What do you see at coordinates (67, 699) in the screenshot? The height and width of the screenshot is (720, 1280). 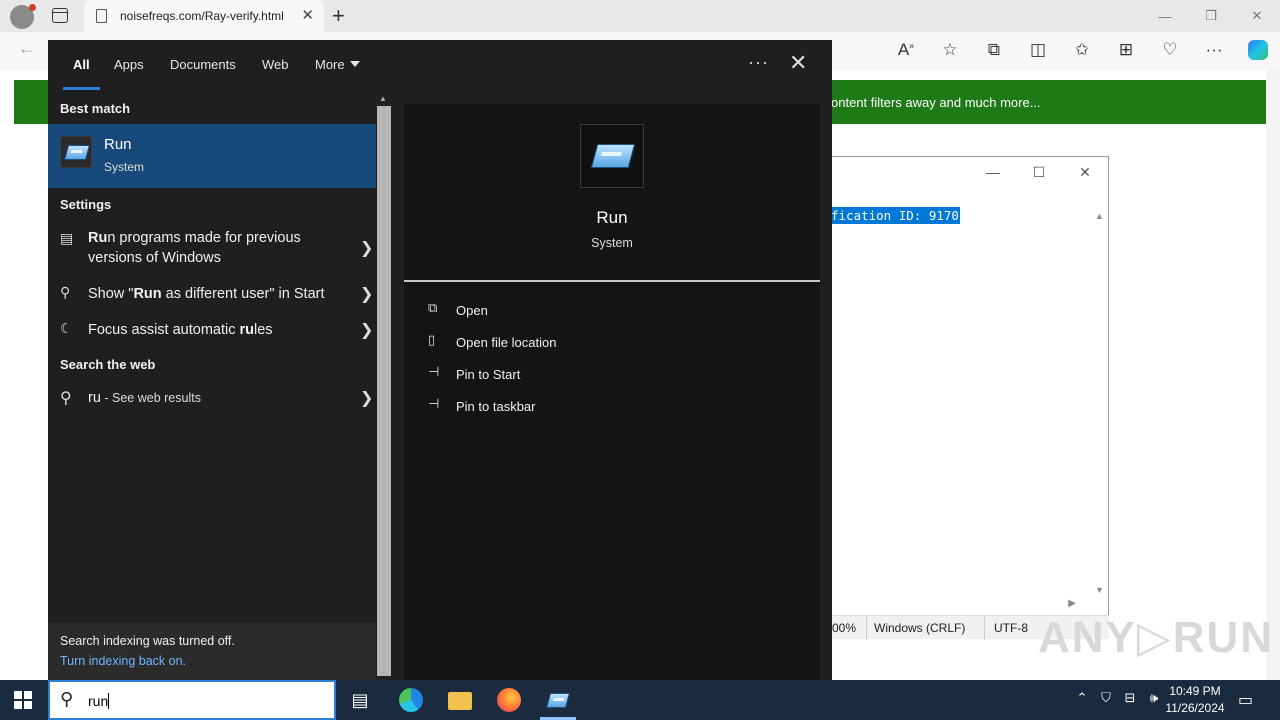 I see `search-icon: ⚲` at bounding box center [67, 699].